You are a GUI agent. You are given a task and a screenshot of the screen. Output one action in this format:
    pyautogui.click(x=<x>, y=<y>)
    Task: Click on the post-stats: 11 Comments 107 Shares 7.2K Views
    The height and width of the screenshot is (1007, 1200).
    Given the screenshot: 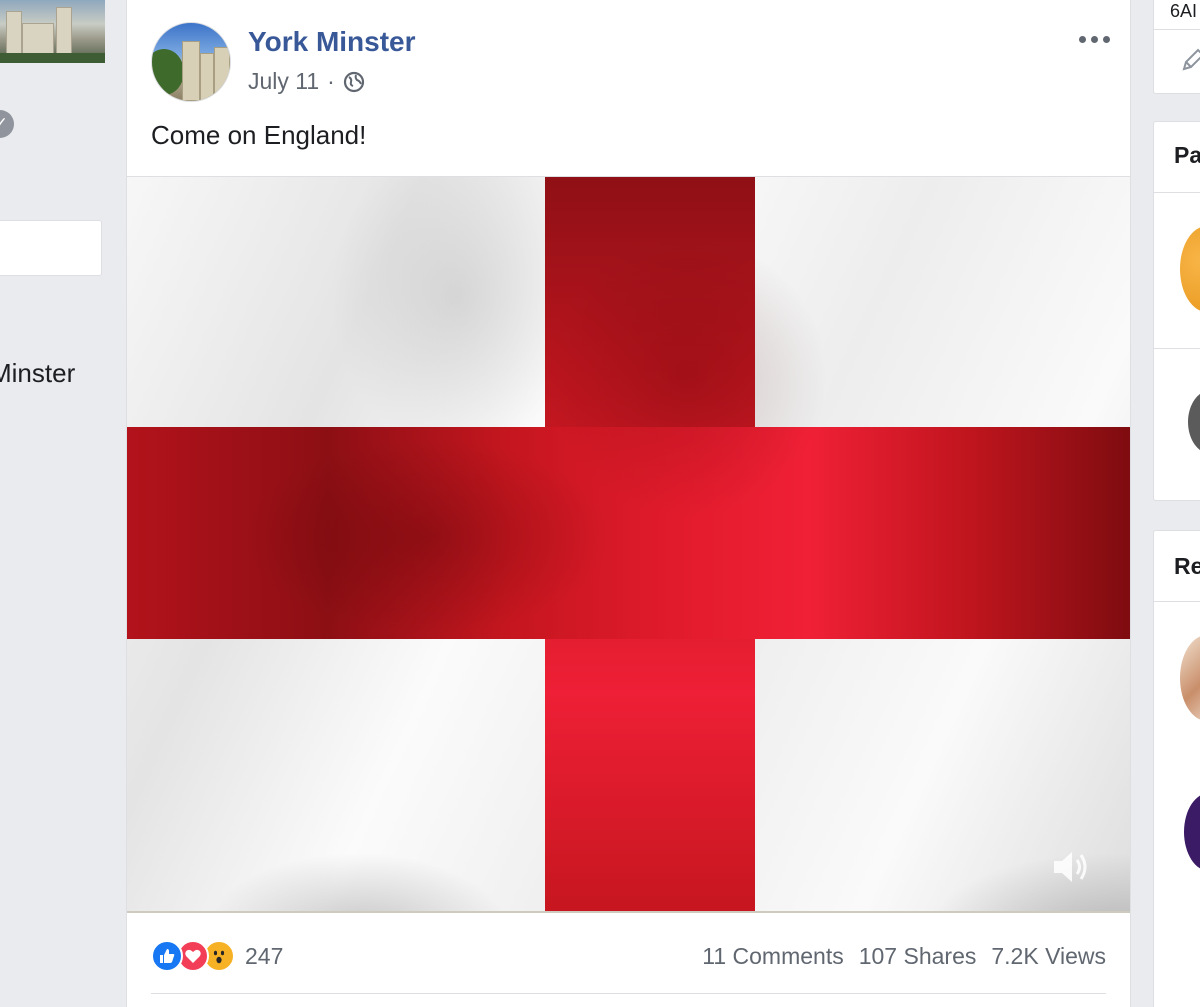 What is the action you would take?
    pyautogui.click(x=904, y=956)
    